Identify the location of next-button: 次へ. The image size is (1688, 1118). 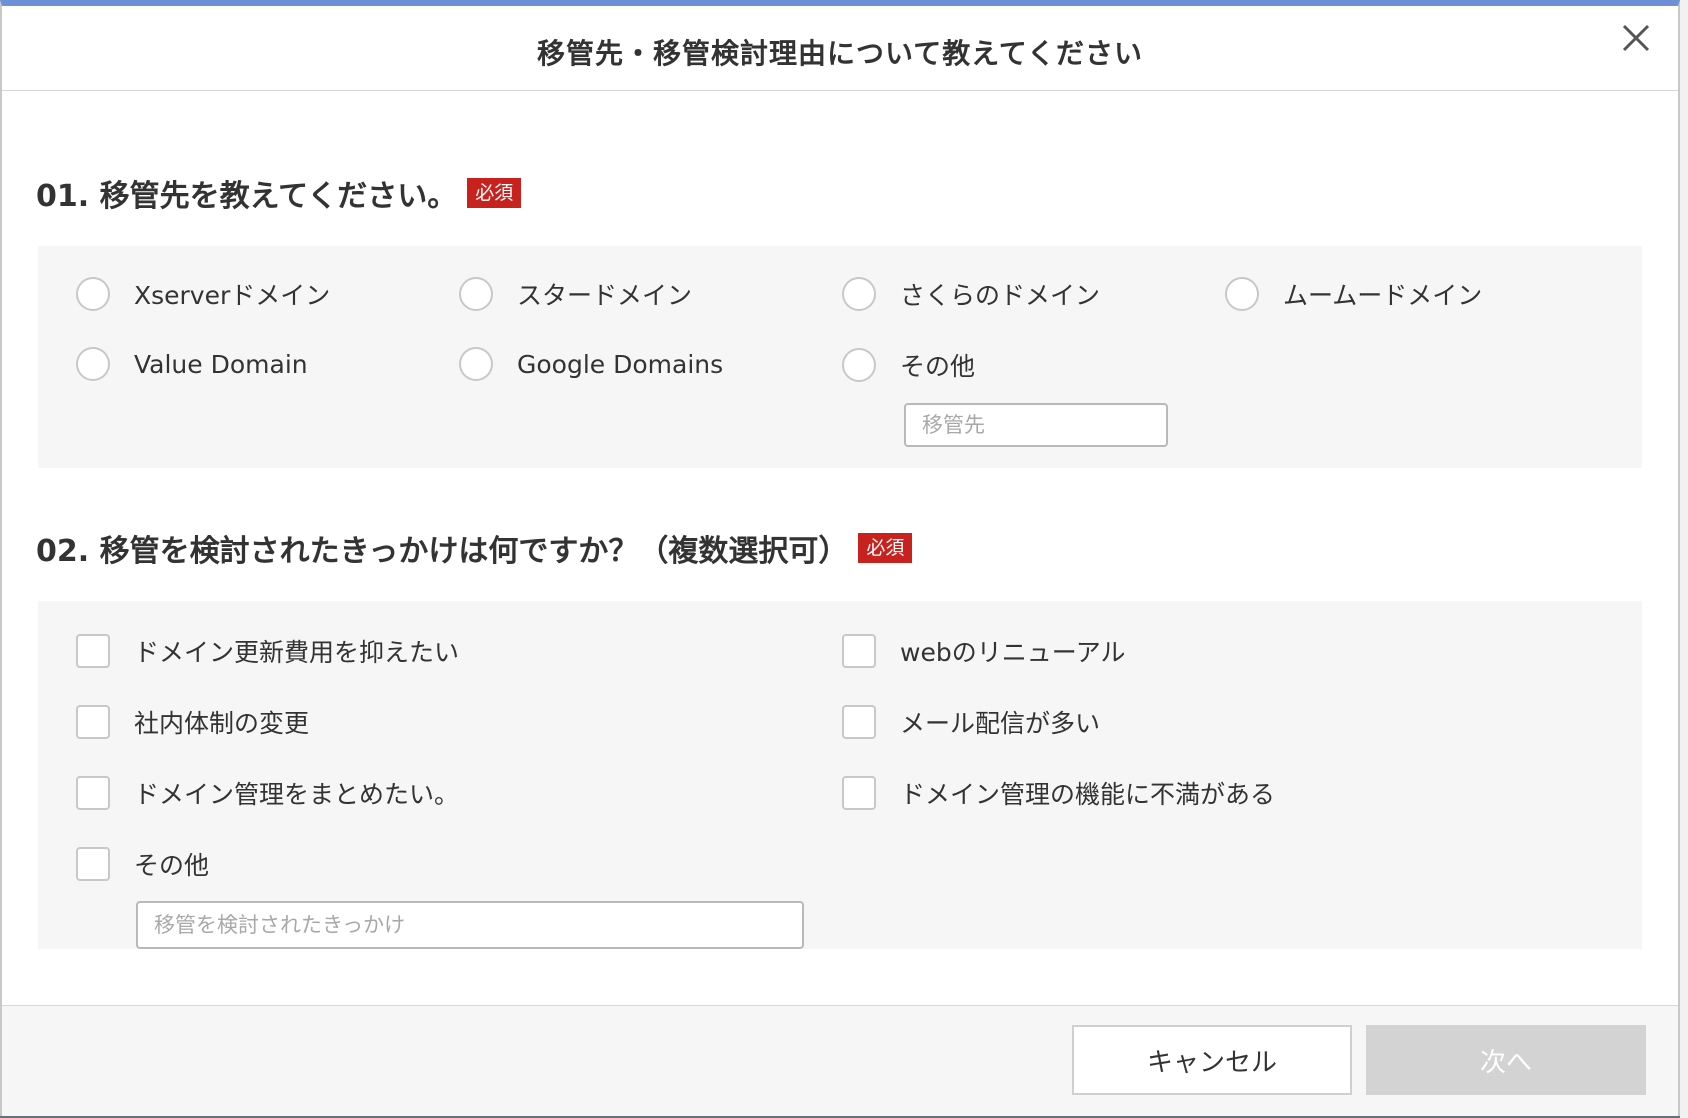
(1506, 1060).